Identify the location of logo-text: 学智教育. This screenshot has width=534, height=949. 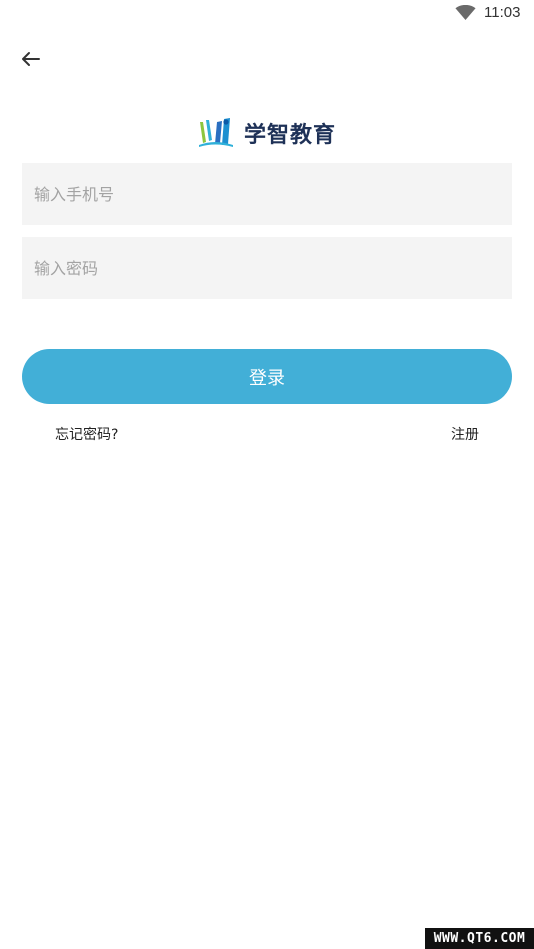
(290, 135).